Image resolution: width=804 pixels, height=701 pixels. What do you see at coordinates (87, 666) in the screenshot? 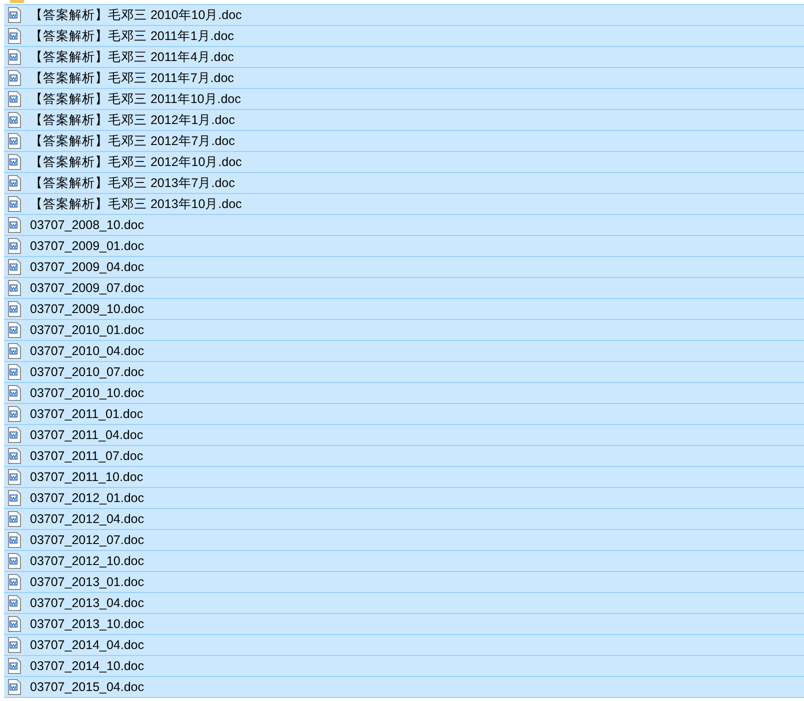
I see `file-name: 03707_2014_10.doc` at bounding box center [87, 666].